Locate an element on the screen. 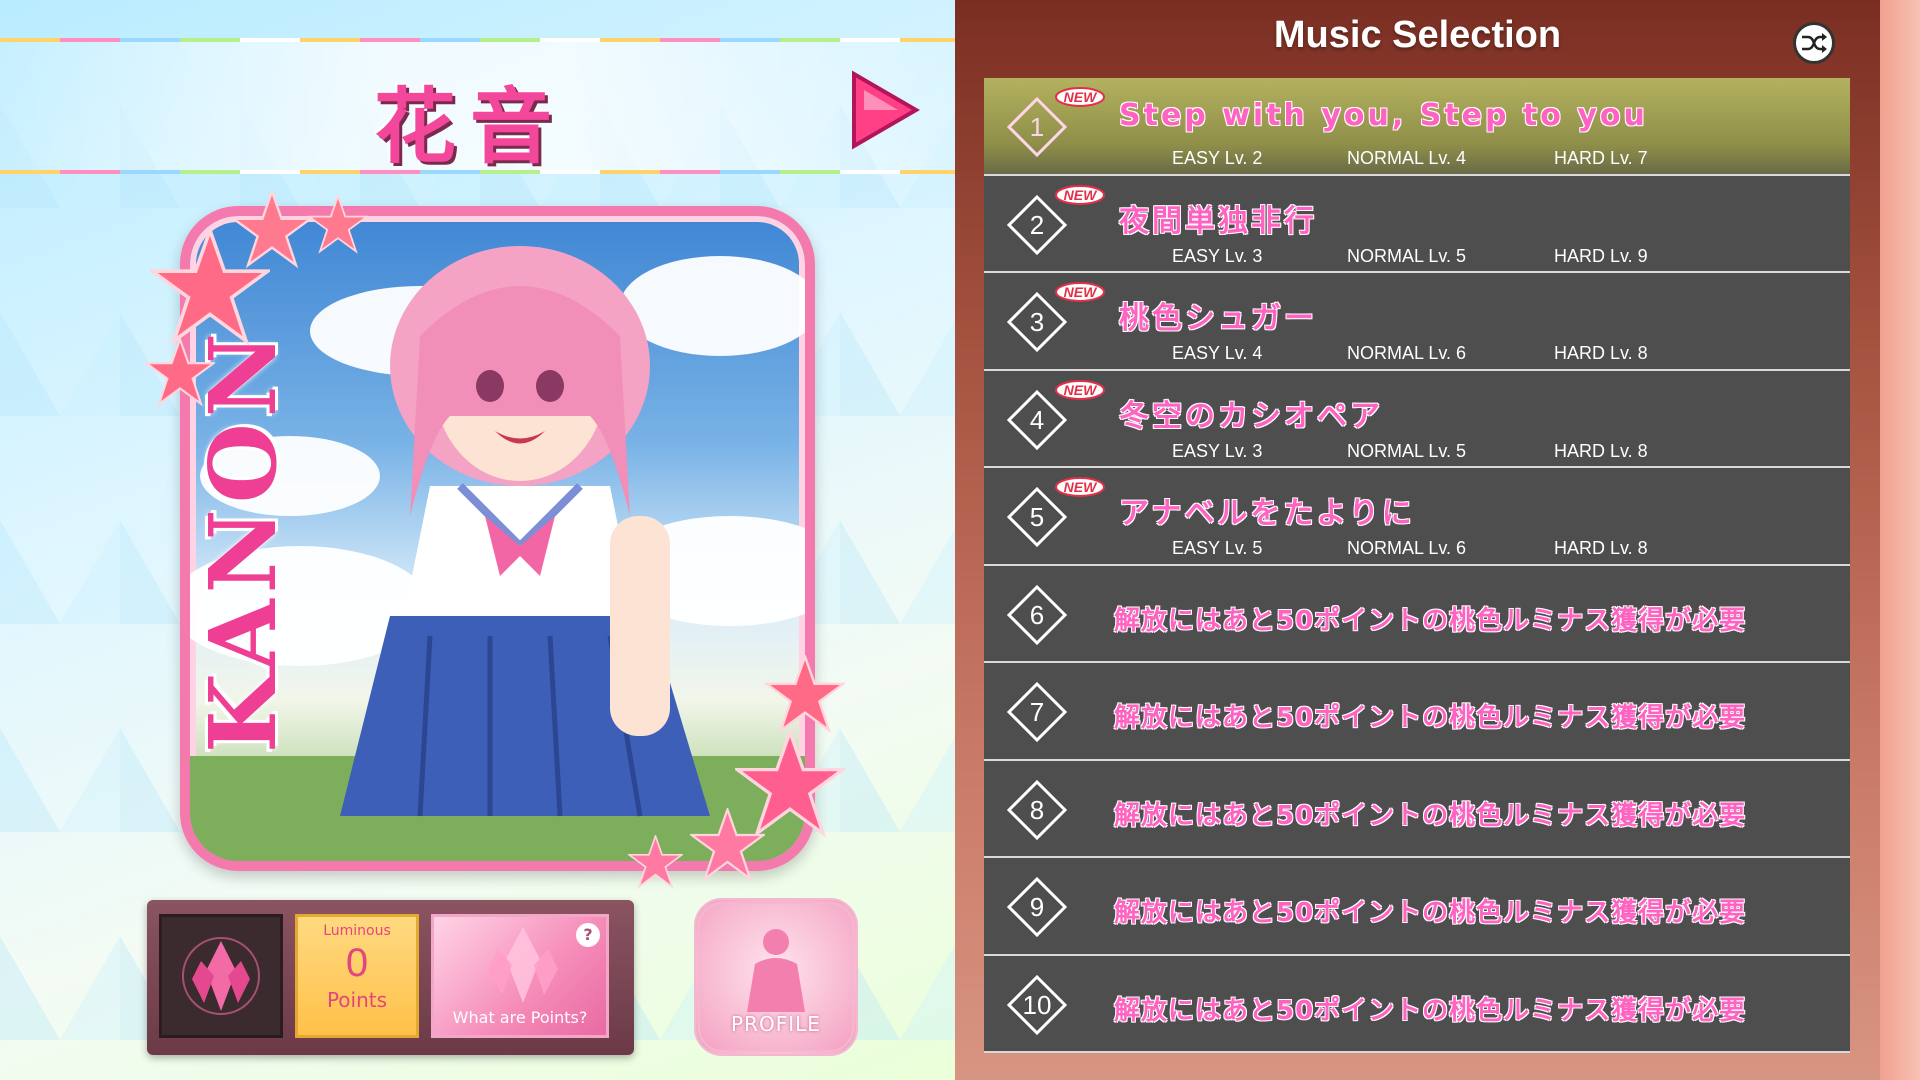 This screenshot has height=1080, width=1920. play-arrow-icon is located at coordinates (886, 110).